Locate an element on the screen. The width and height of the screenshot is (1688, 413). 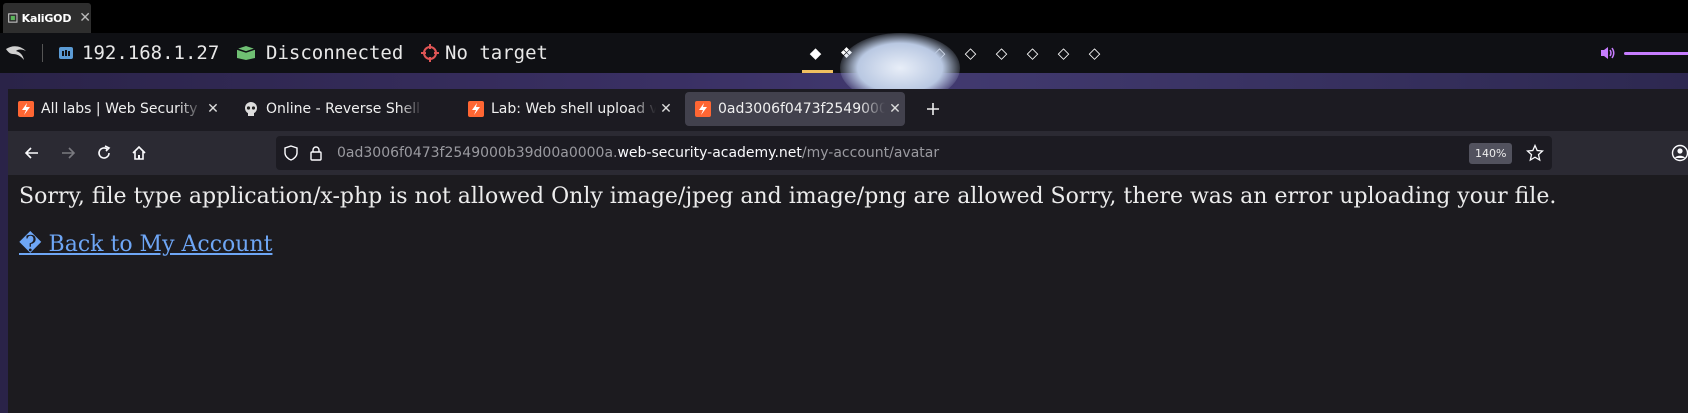
vpn-status: Disconnected is located at coordinates (335, 53).